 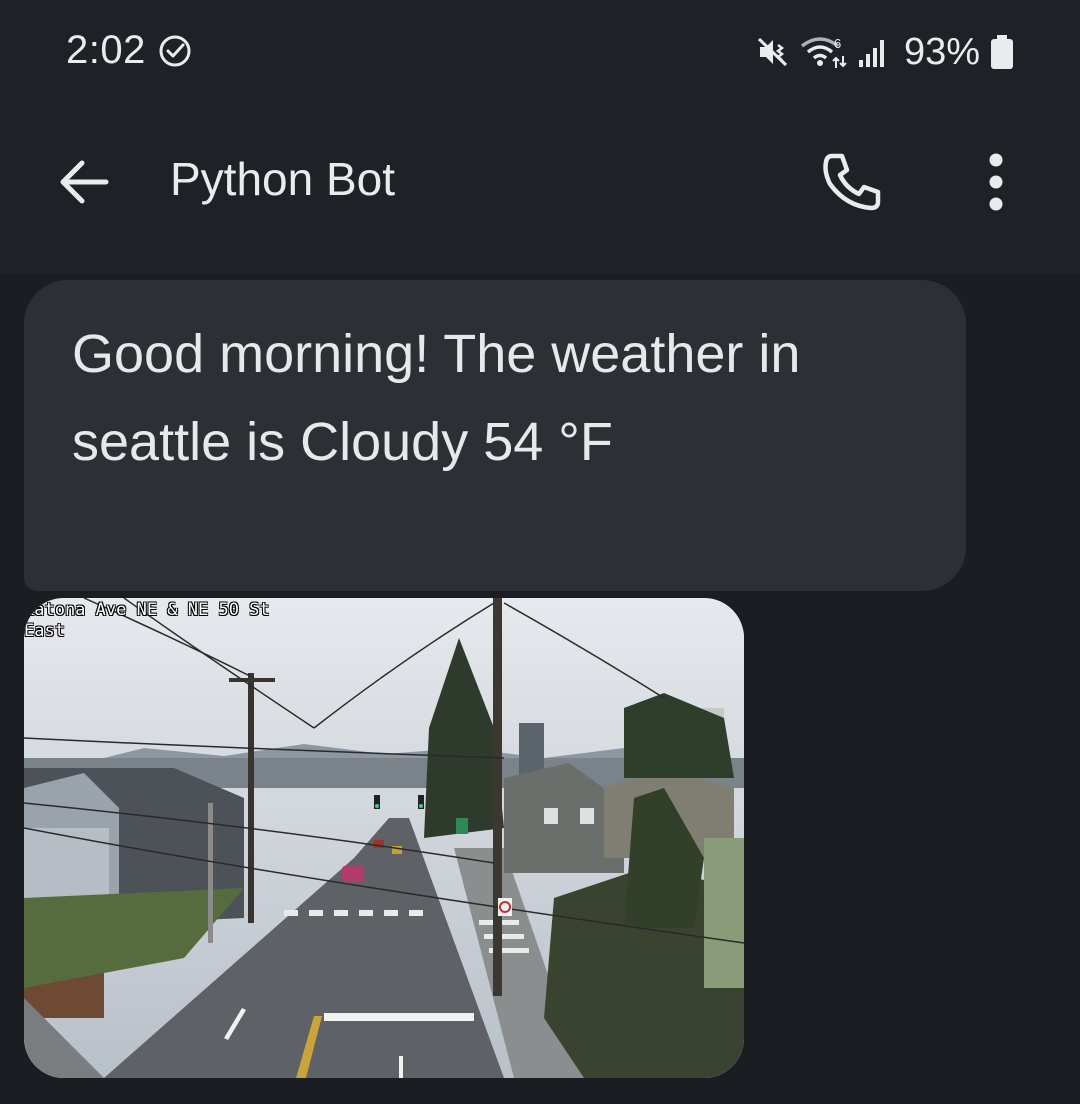 What do you see at coordinates (941, 51) in the screenshot?
I see `battery-percent: 93%` at bounding box center [941, 51].